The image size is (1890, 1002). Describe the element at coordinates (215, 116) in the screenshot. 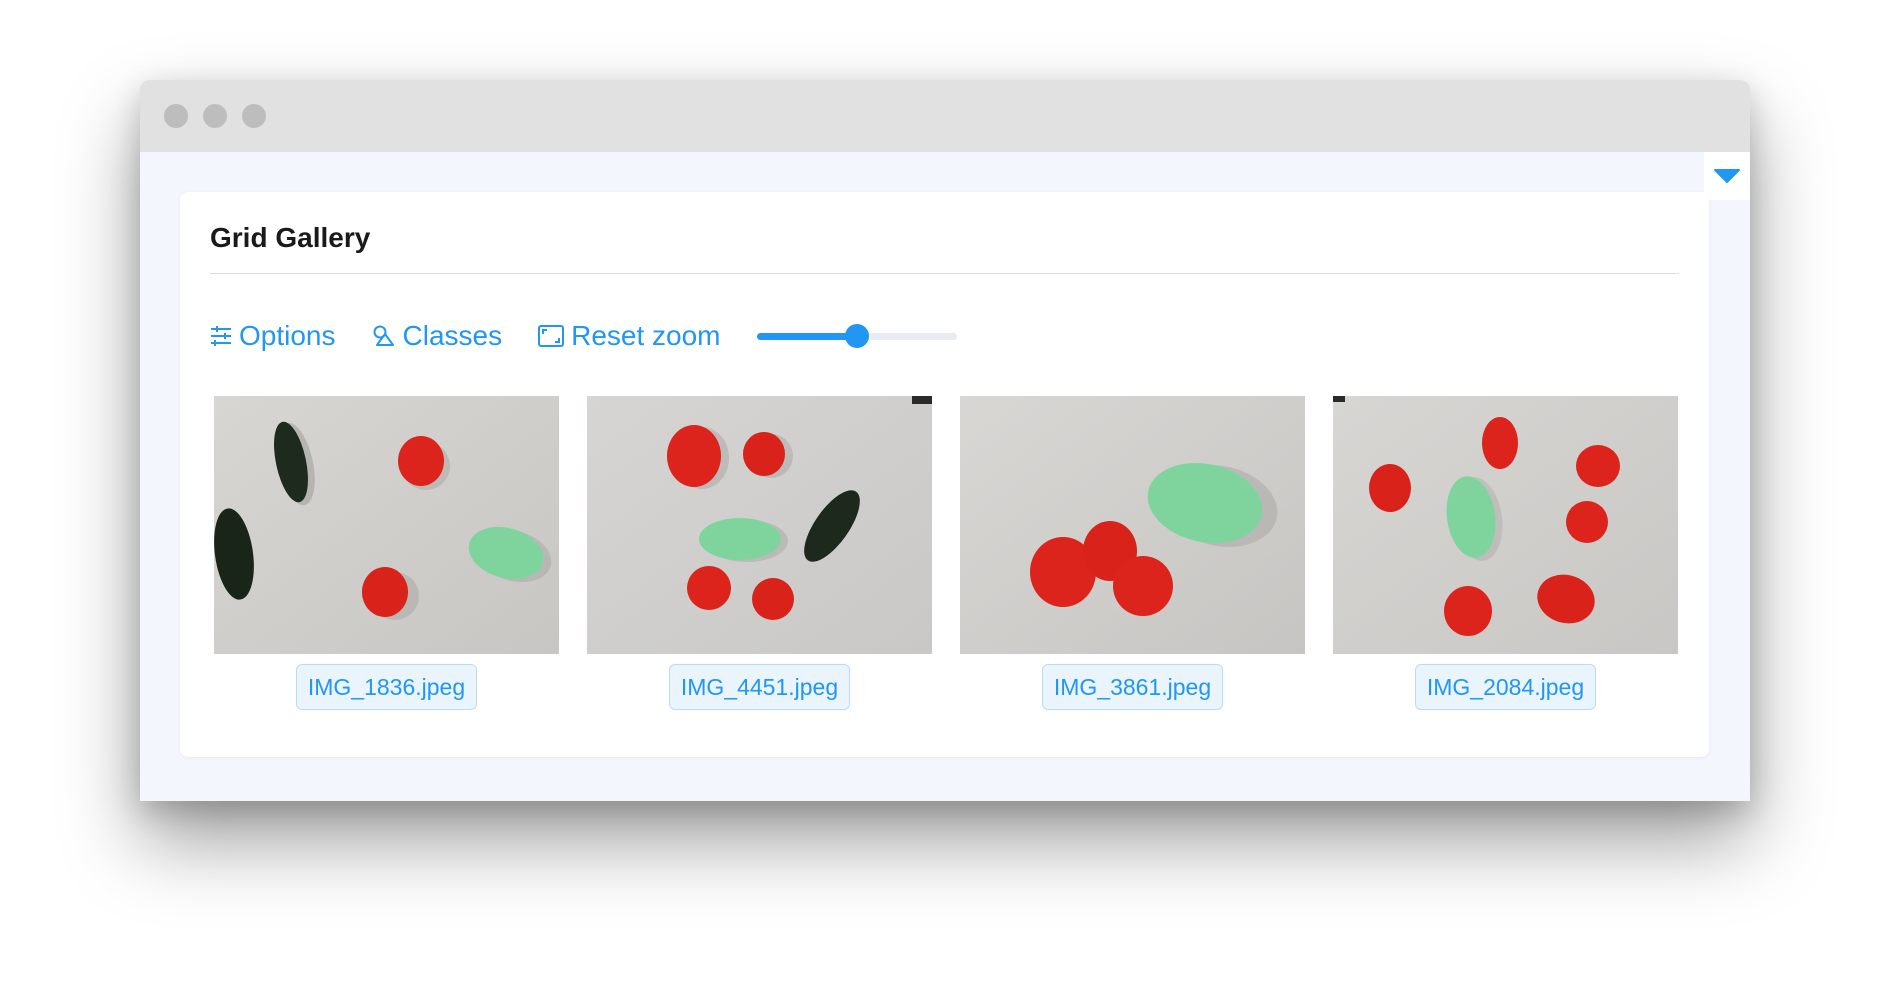

I see `window-minimize-dot` at that location.